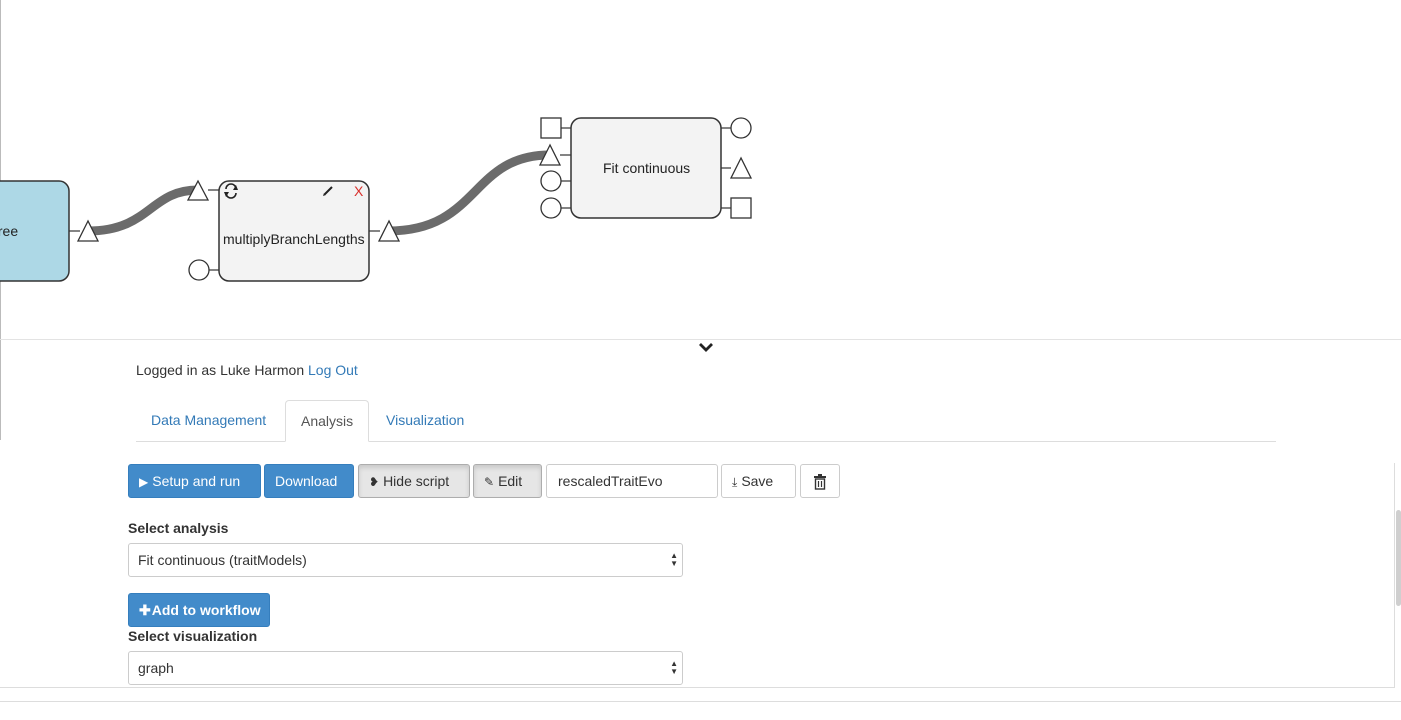  What do you see at coordinates (333, 370) in the screenshot?
I see `logout-link: Log Out` at bounding box center [333, 370].